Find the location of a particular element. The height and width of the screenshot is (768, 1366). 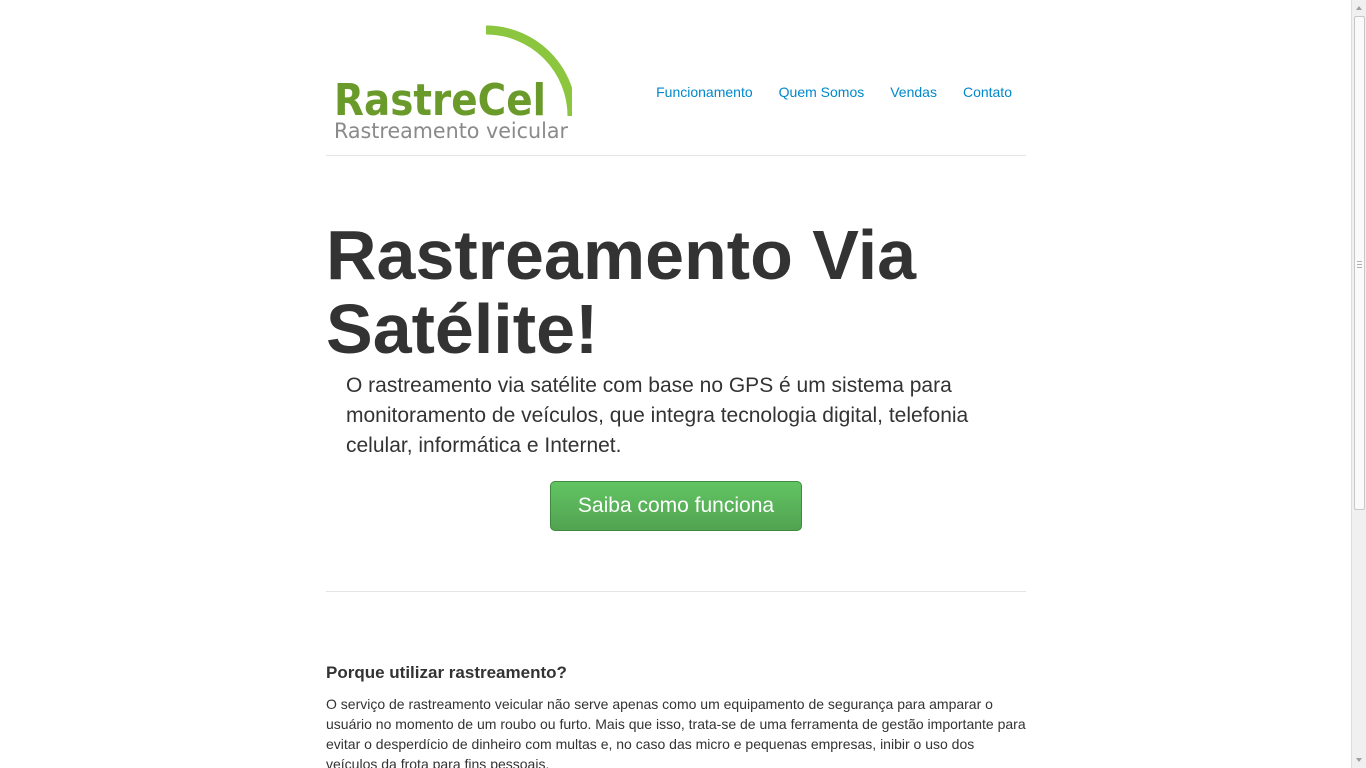

main-nav: Funcionamento Quem Somos Vendas Contato is located at coordinates (828, 92).